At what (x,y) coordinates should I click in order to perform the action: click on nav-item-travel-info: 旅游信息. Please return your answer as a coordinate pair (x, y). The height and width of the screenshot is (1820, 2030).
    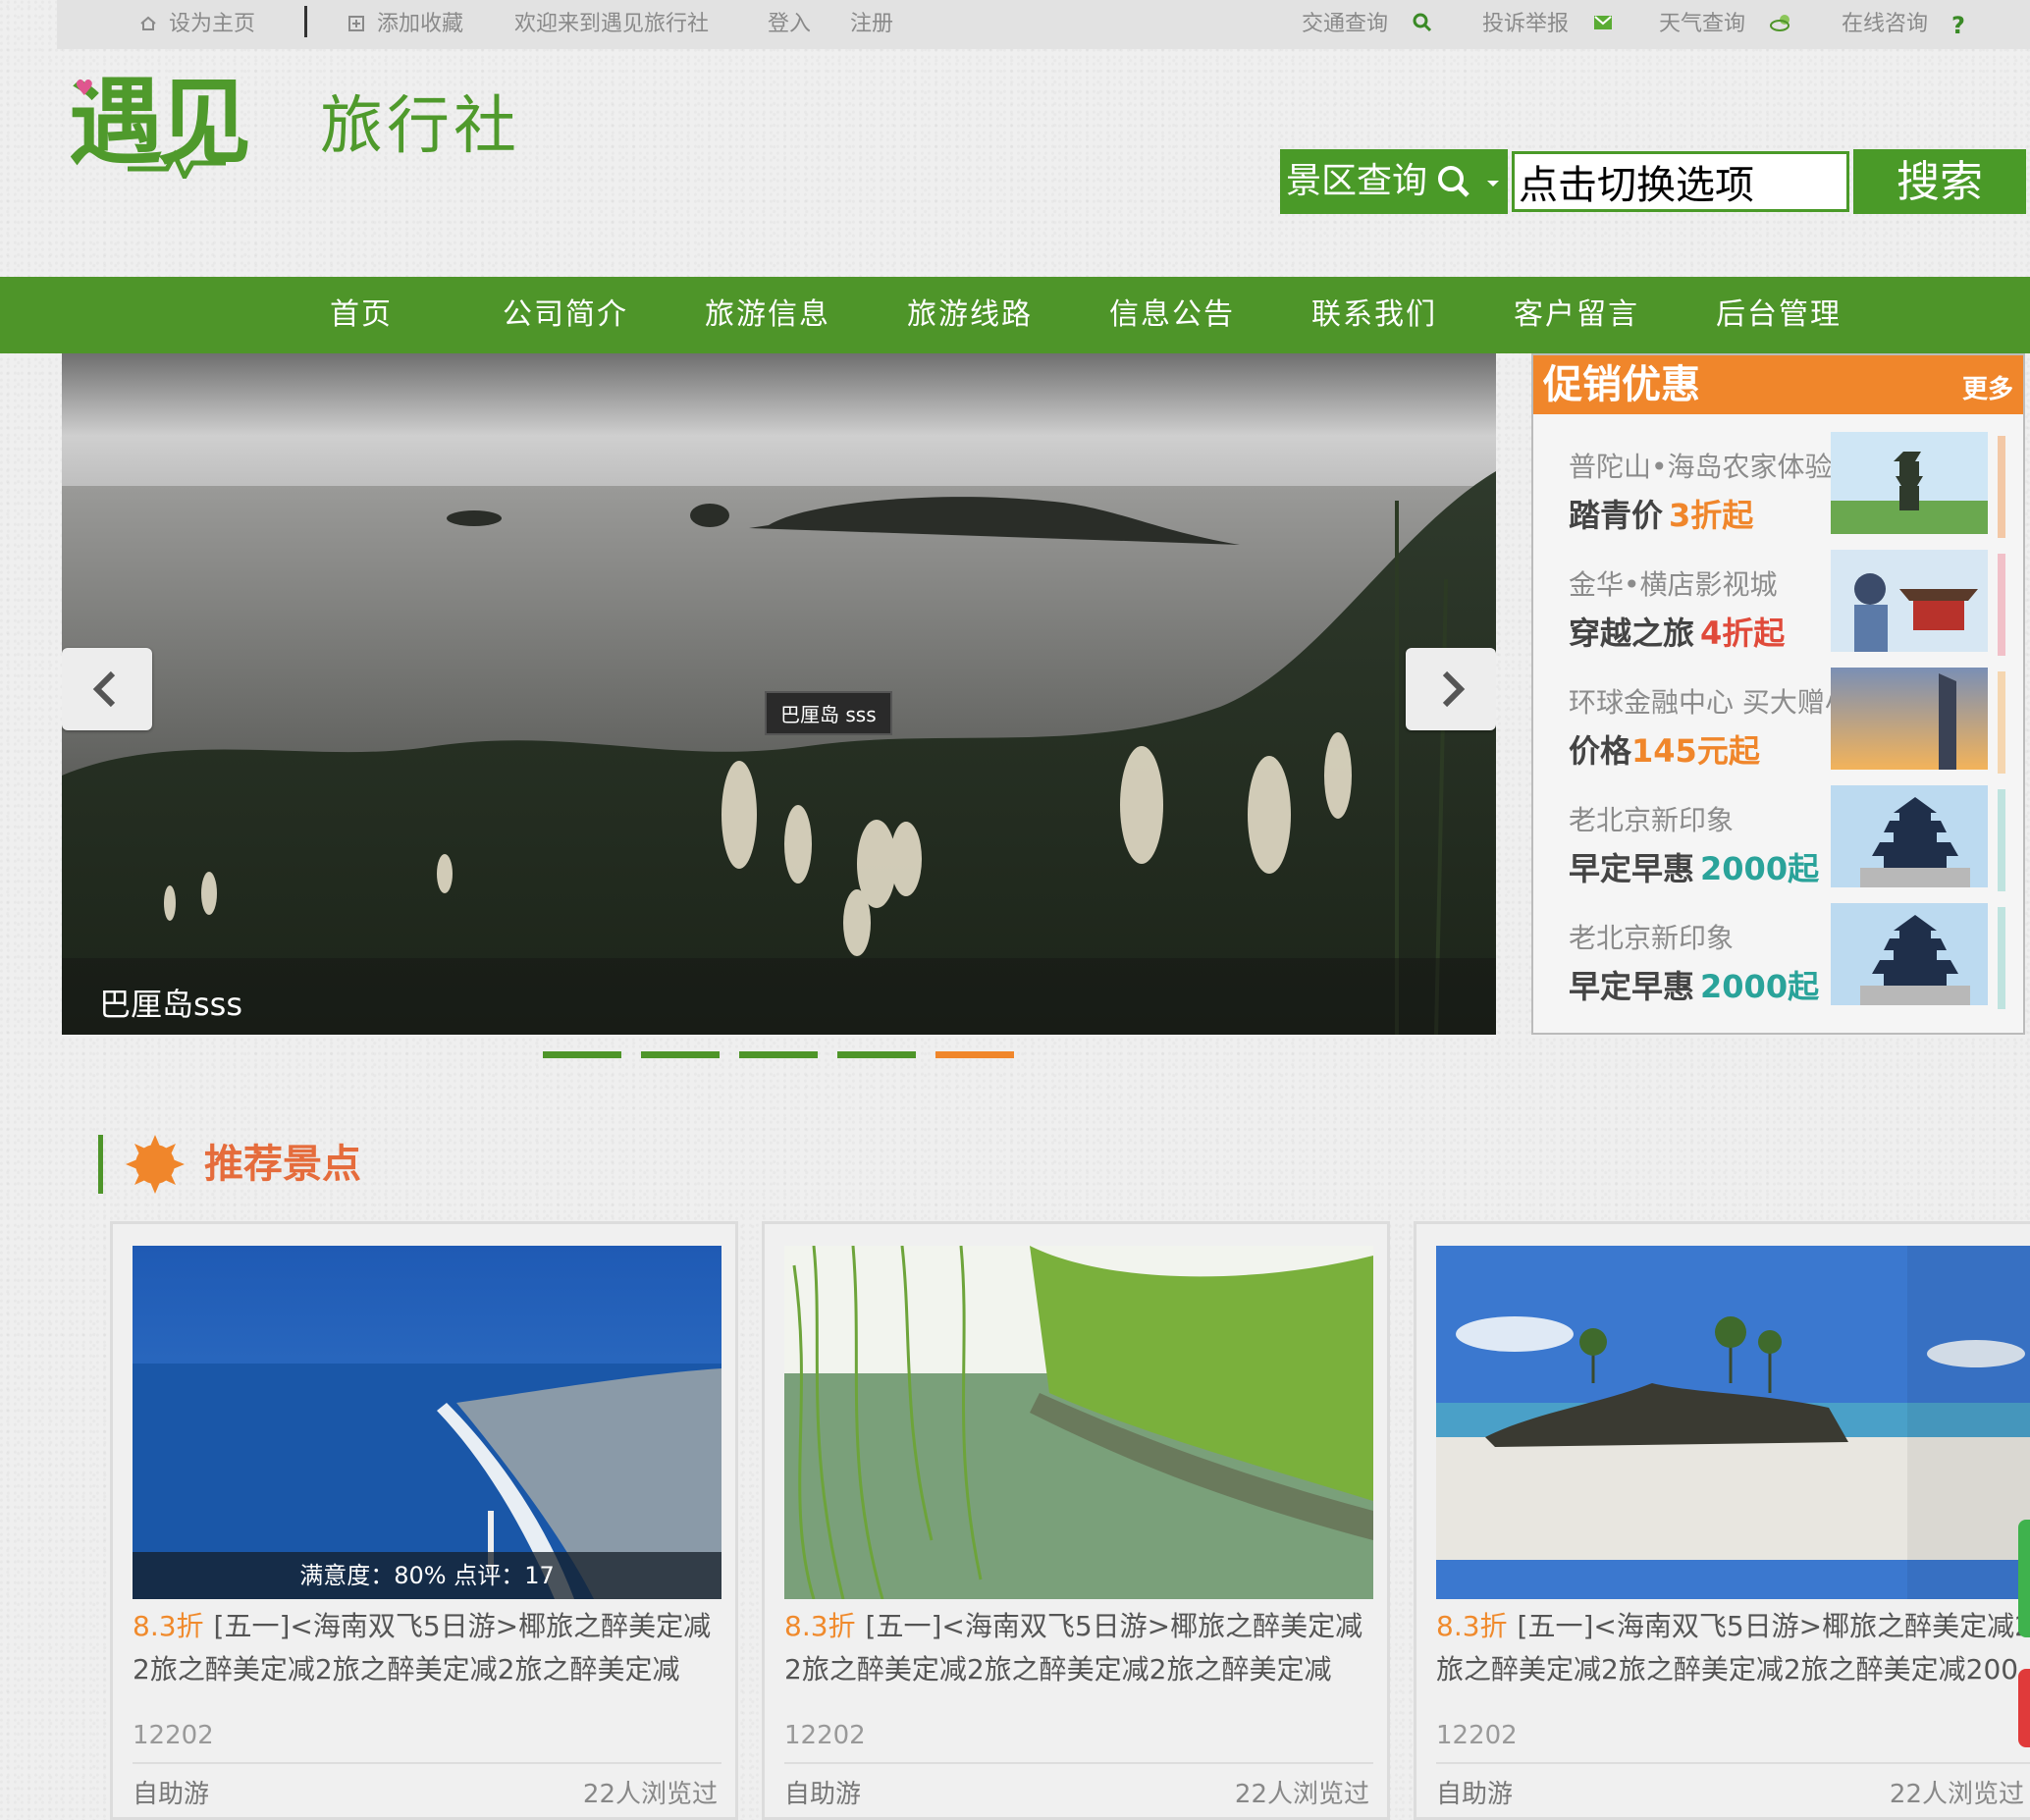
    Looking at the image, I should click on (767, 315).